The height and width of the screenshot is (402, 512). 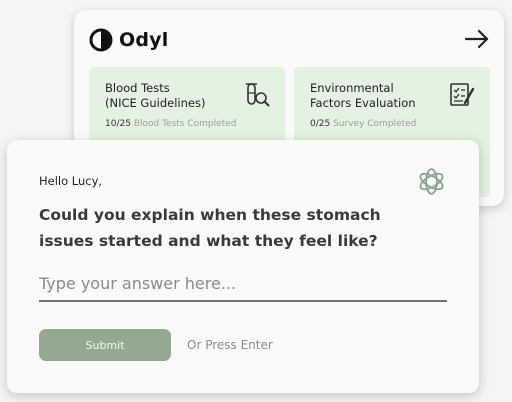 What do you see at coordinates (257, 95) in the screenshot?
I see `test-tube-magnifier-icon` at bounding box center [257, 95].